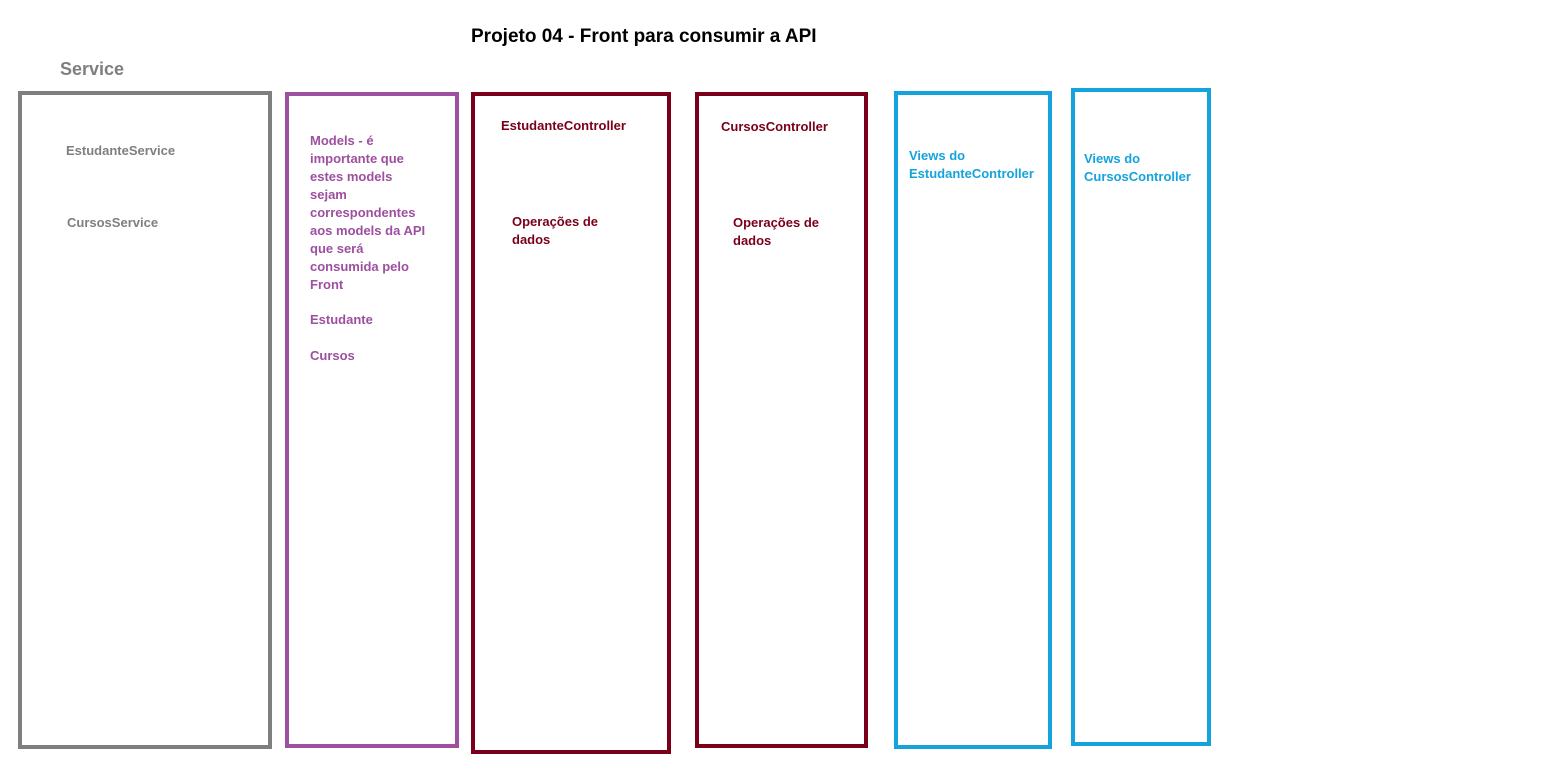 The image size is (1547, 768). What do you see at coordinates (555, 230) in the screenshot?
I see `estudante-controller-operations: Operações de dados` at bounding box center [555, 230].